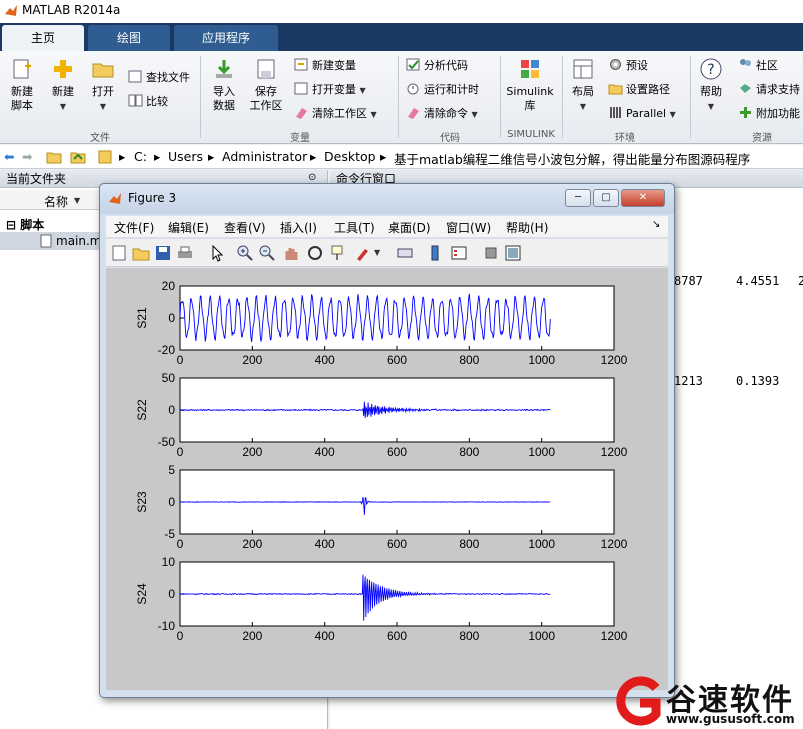 This screenshot has width=803, height=729. Describe the element at coordinates (638, 701) in the screenshot. I see `brand-logo-icon` at that location.